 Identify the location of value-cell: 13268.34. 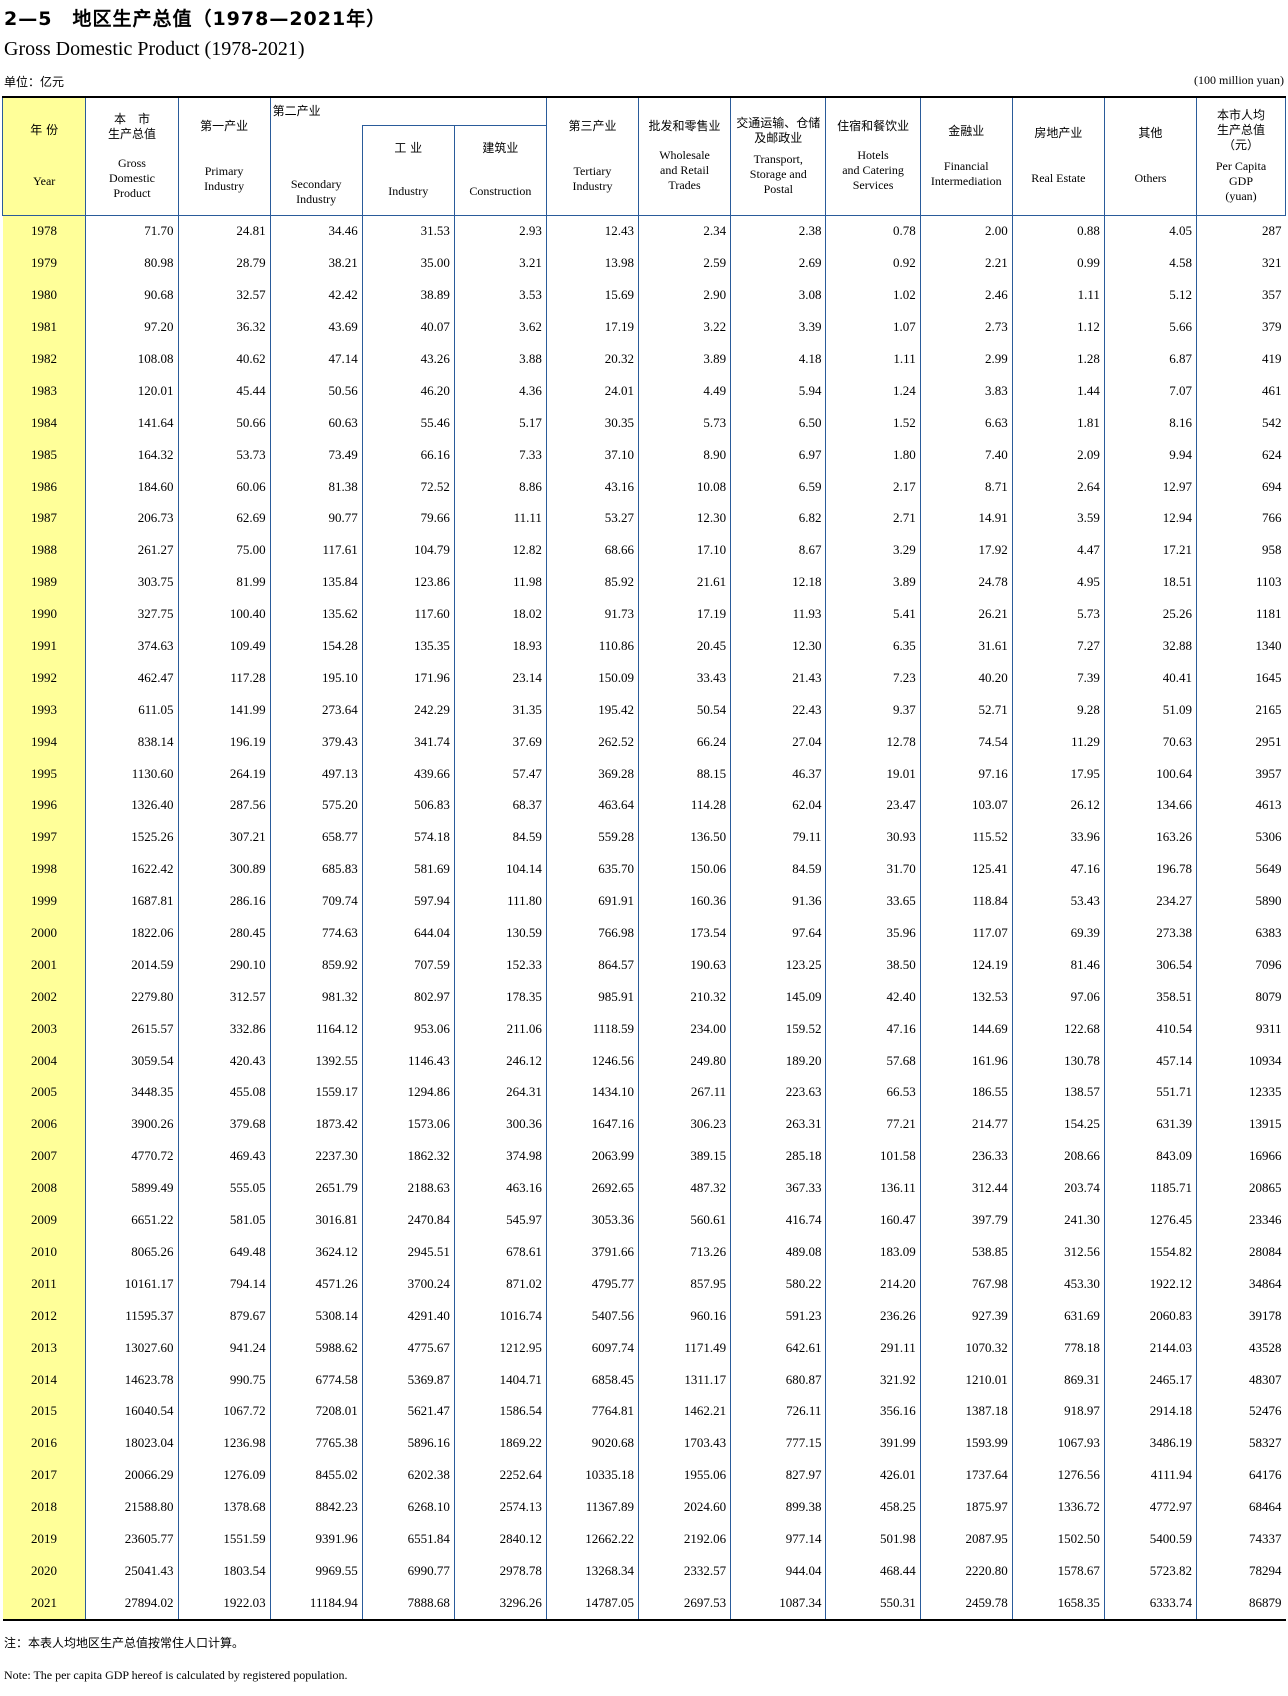
(592, 1570).